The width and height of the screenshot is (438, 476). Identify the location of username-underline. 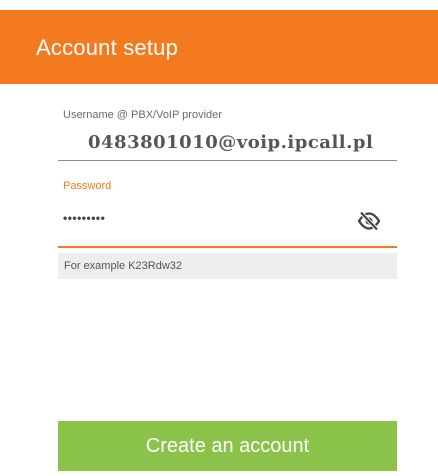
(227, 160).